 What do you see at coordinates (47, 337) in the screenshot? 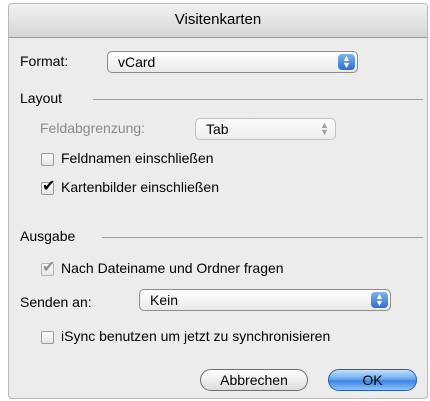
I see `isync-checkbox` at bounding box center [47, 337].